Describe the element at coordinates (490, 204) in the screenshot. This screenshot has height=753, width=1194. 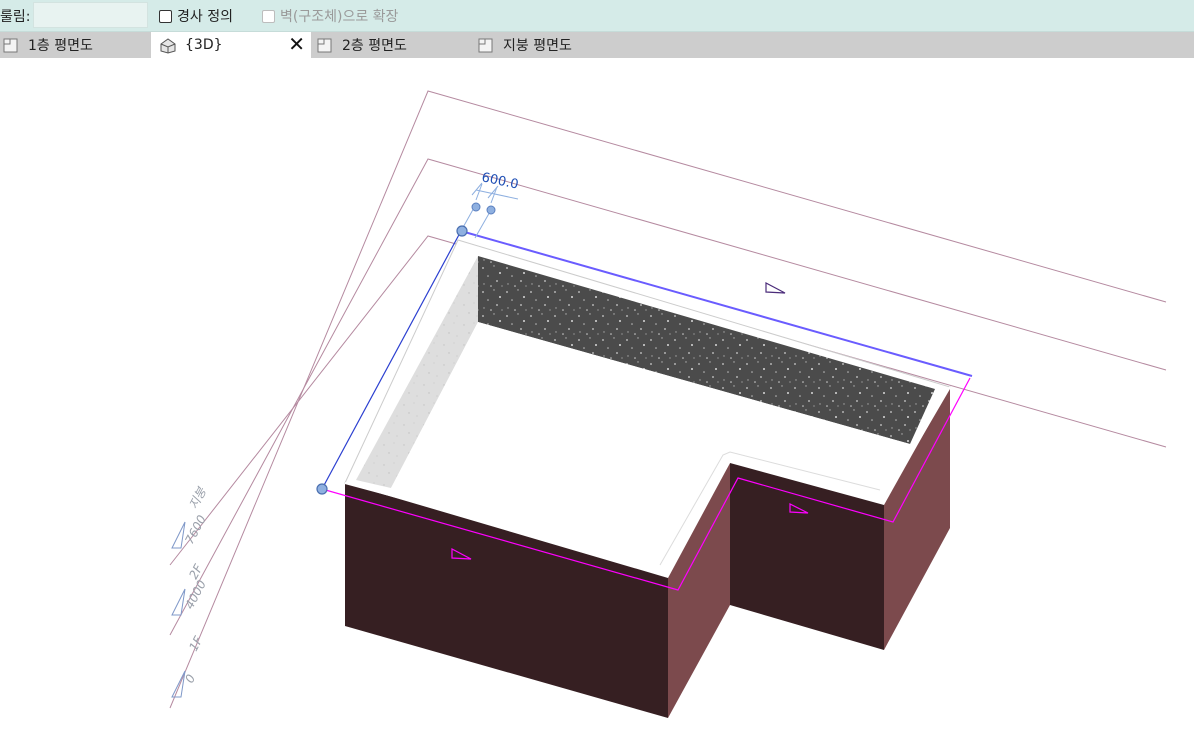
I see `overhang-dimension: 600.0` at that location.